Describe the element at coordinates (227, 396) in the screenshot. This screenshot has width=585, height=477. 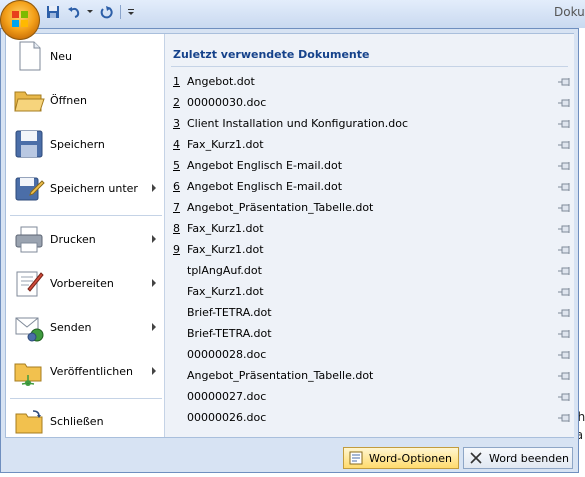
I see `recent-document-name: 00000027.doc` at that location.